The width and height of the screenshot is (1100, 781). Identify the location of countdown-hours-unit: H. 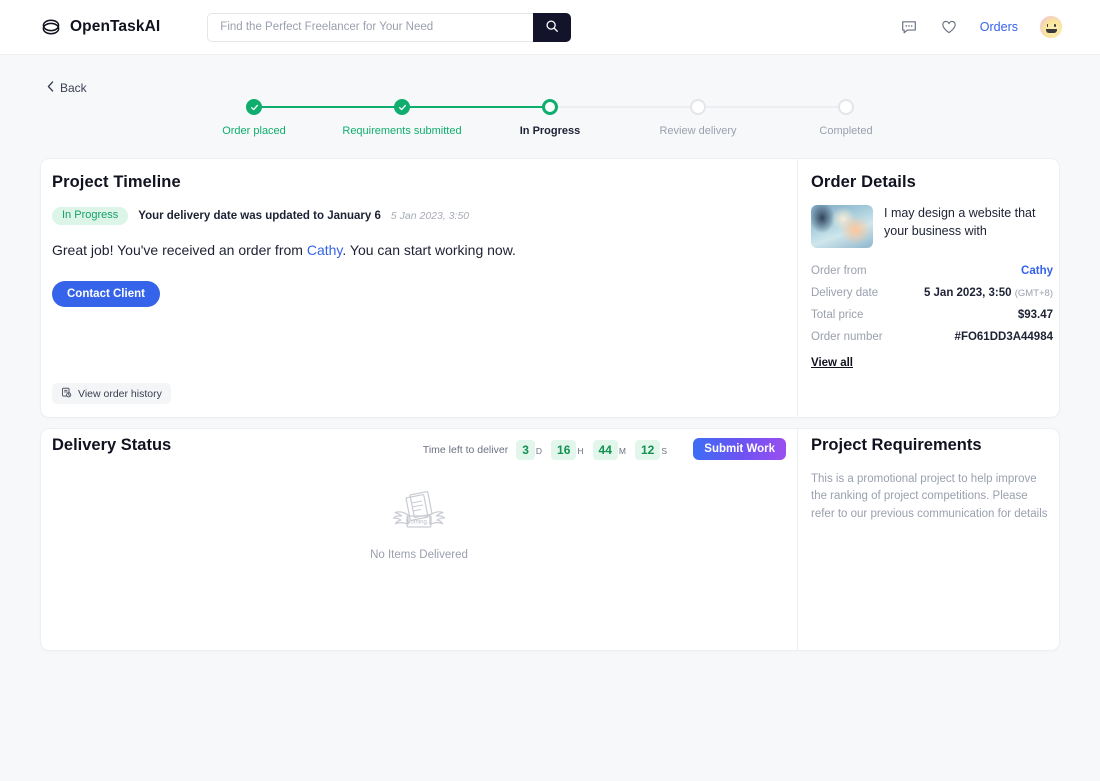
(580, 451).